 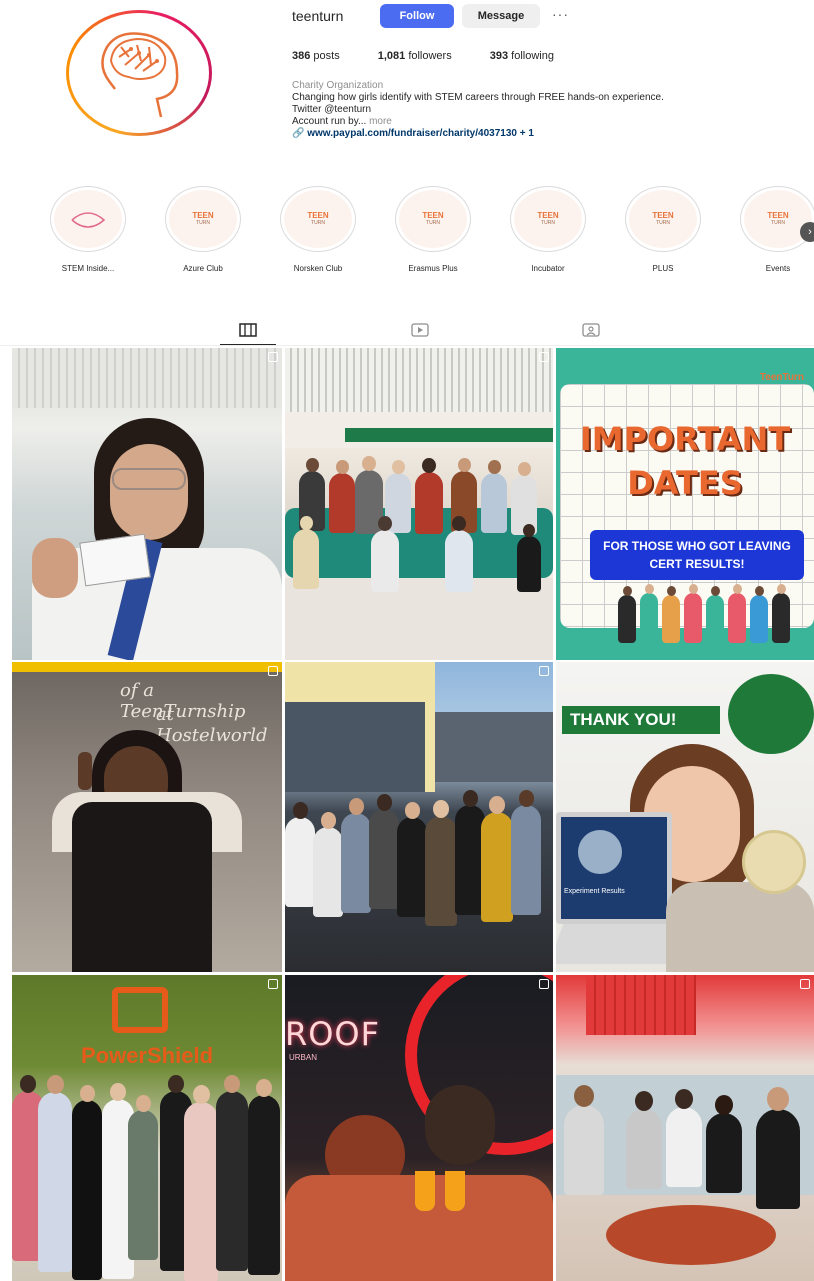 What do you see at coordinates (147, 1128) in the screenshot?
I see `post-tile-powershield: PowerShield` at bounding box center [147, 1128].